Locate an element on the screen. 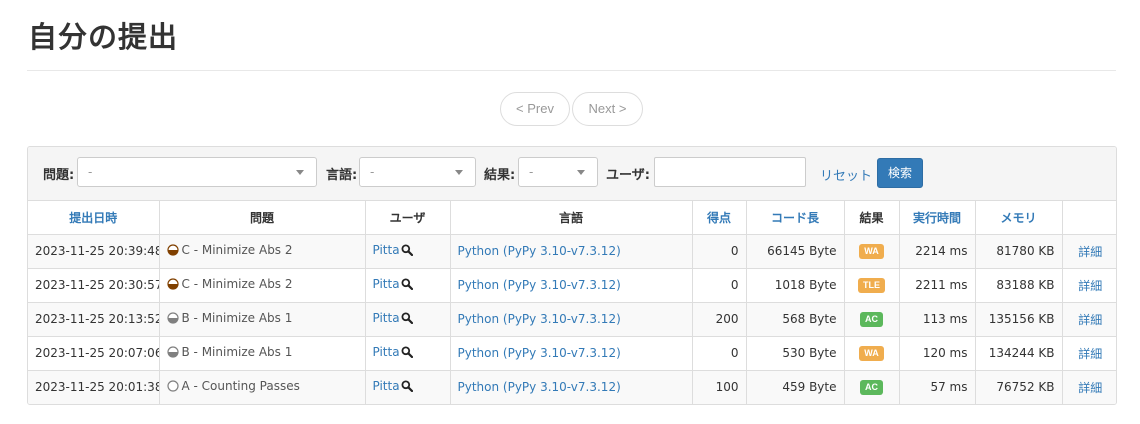 This screenshot has height=424, width=1140. prev-page-button: < Prev is located at coordinates (535, 109).